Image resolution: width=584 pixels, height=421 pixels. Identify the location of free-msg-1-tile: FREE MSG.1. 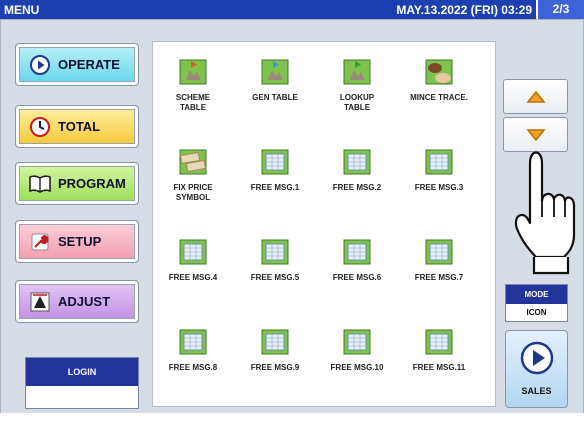
(275, 187).